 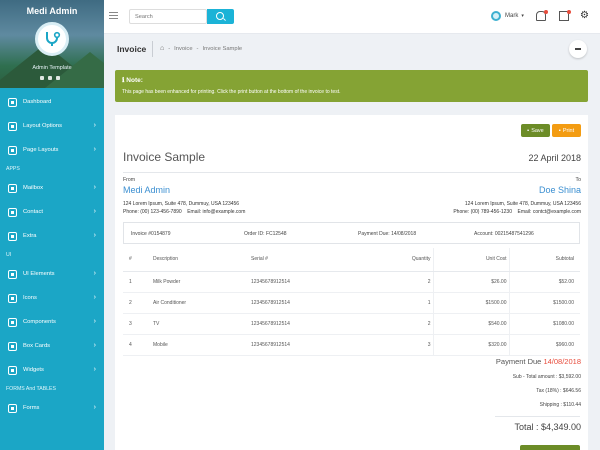 I want to click on home-icon: ⌂, so click(x=162, y=48).